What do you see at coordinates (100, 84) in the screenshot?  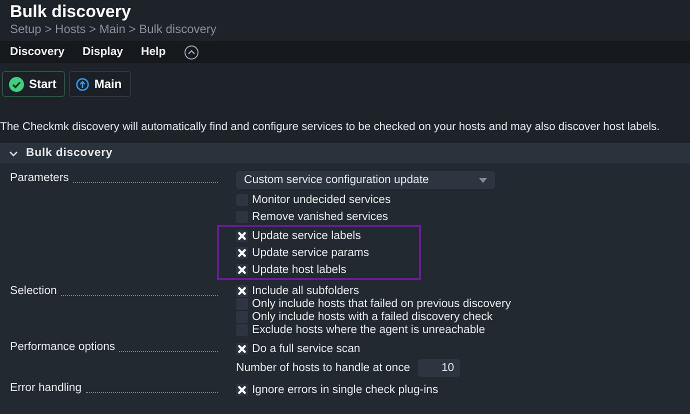 I see `toolbar-button: Main` at bounding box center [100, 84].